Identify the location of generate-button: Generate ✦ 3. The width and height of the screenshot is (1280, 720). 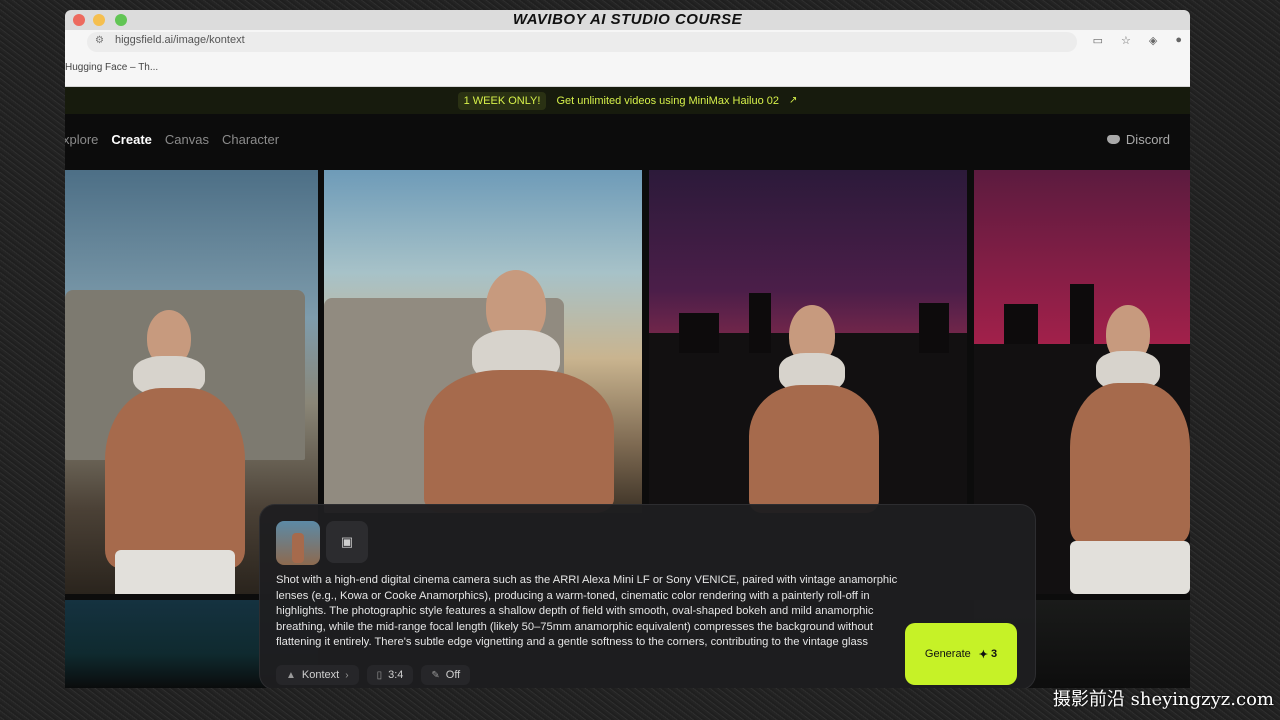
(961, 654).